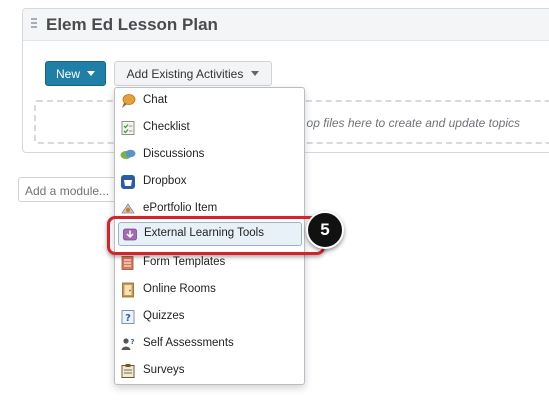 Image resolution: width=549 pixels, height=401 pixels. What do you see at coordinates (185, 73) in the screenshot?
I see `add-existing-activities-label: Add Existing Activities` at bounding box center [185, 73].